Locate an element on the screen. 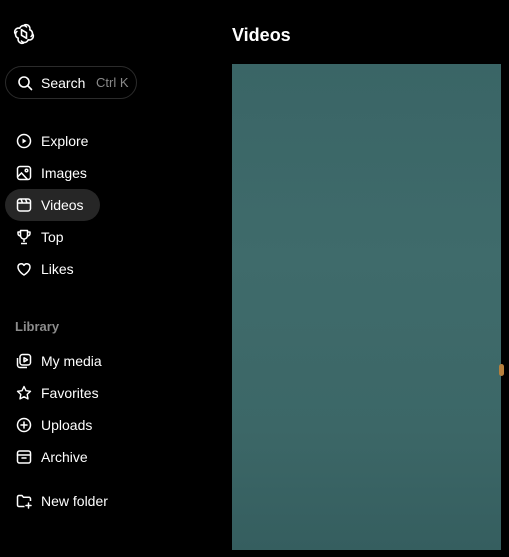 The height and width of the screenshot is (557, 509). nav-item-top: Top is located at coordinates (55, 237).